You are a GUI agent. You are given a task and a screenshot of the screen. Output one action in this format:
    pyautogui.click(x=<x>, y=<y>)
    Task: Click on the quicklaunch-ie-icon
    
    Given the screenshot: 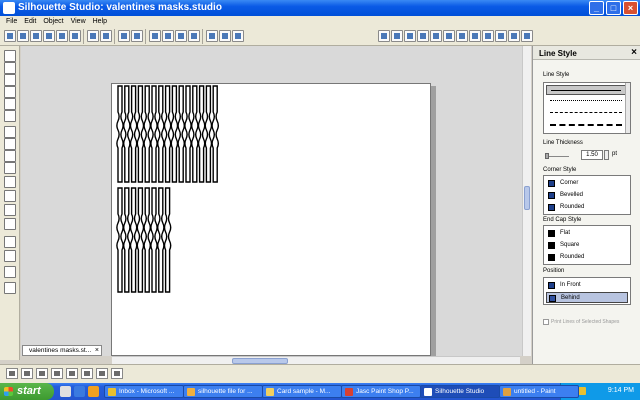 What is the action you would take?
    pyautogui.click(x=79, y=391)
    